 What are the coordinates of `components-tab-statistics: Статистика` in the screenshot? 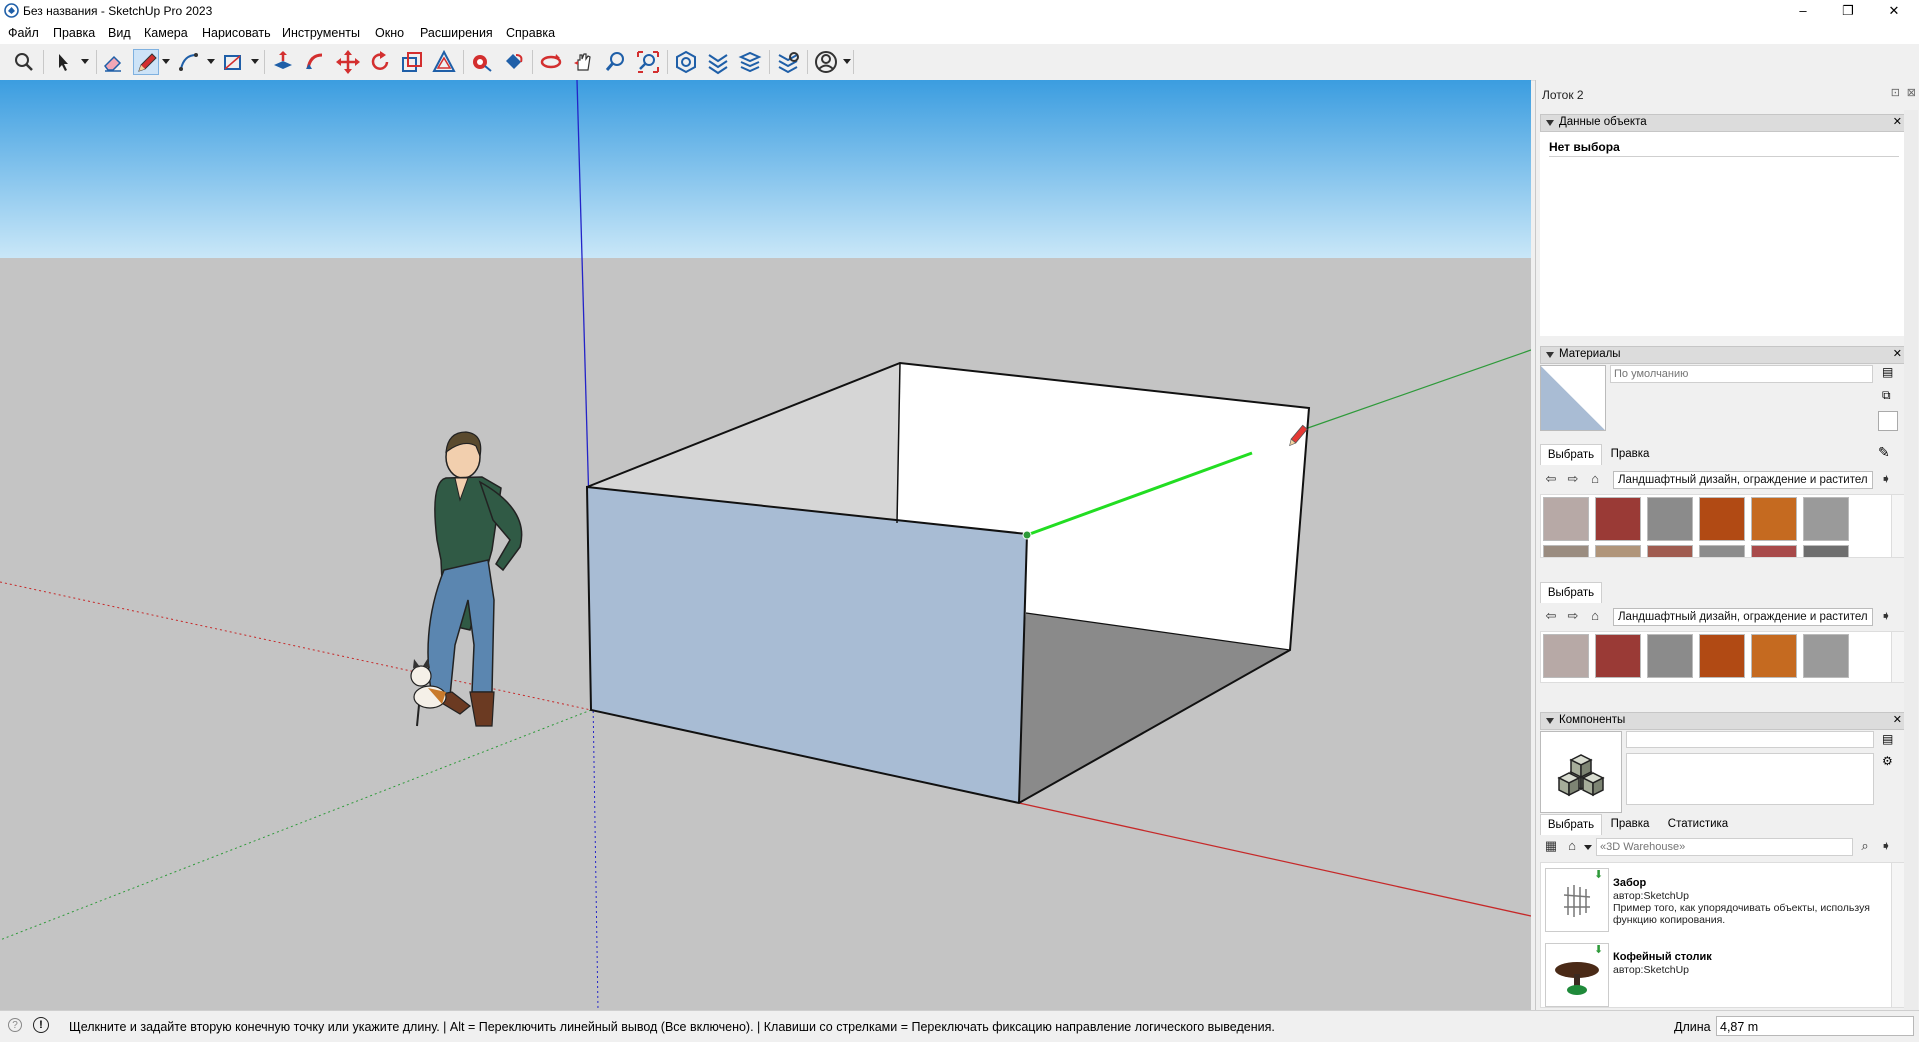 It's located at (1698, 824).